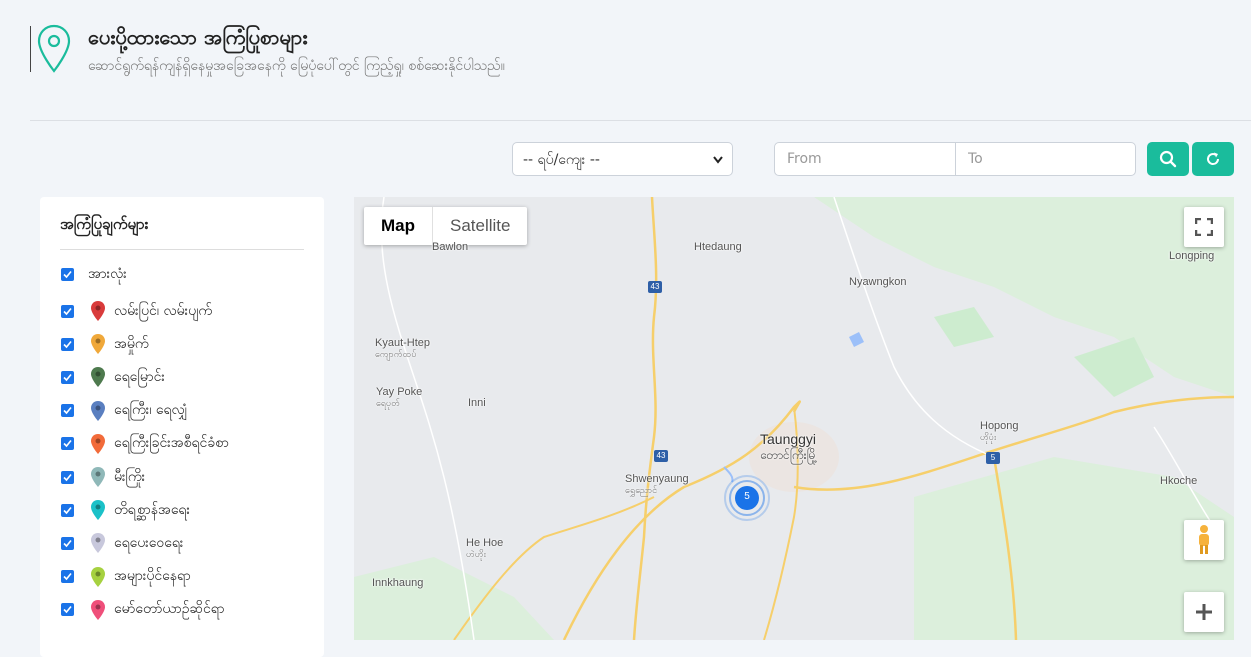 The image size is (1251, 657). What do you see at coordinates (477, 403) in the screenshot?
I see `place-label: Inni` at bounding box center [477, 403].